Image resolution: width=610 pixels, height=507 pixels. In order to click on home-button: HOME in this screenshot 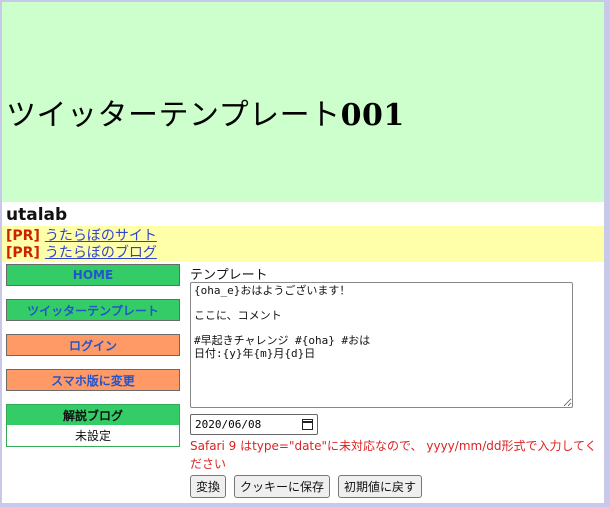, I will do `click(93, 275)`.